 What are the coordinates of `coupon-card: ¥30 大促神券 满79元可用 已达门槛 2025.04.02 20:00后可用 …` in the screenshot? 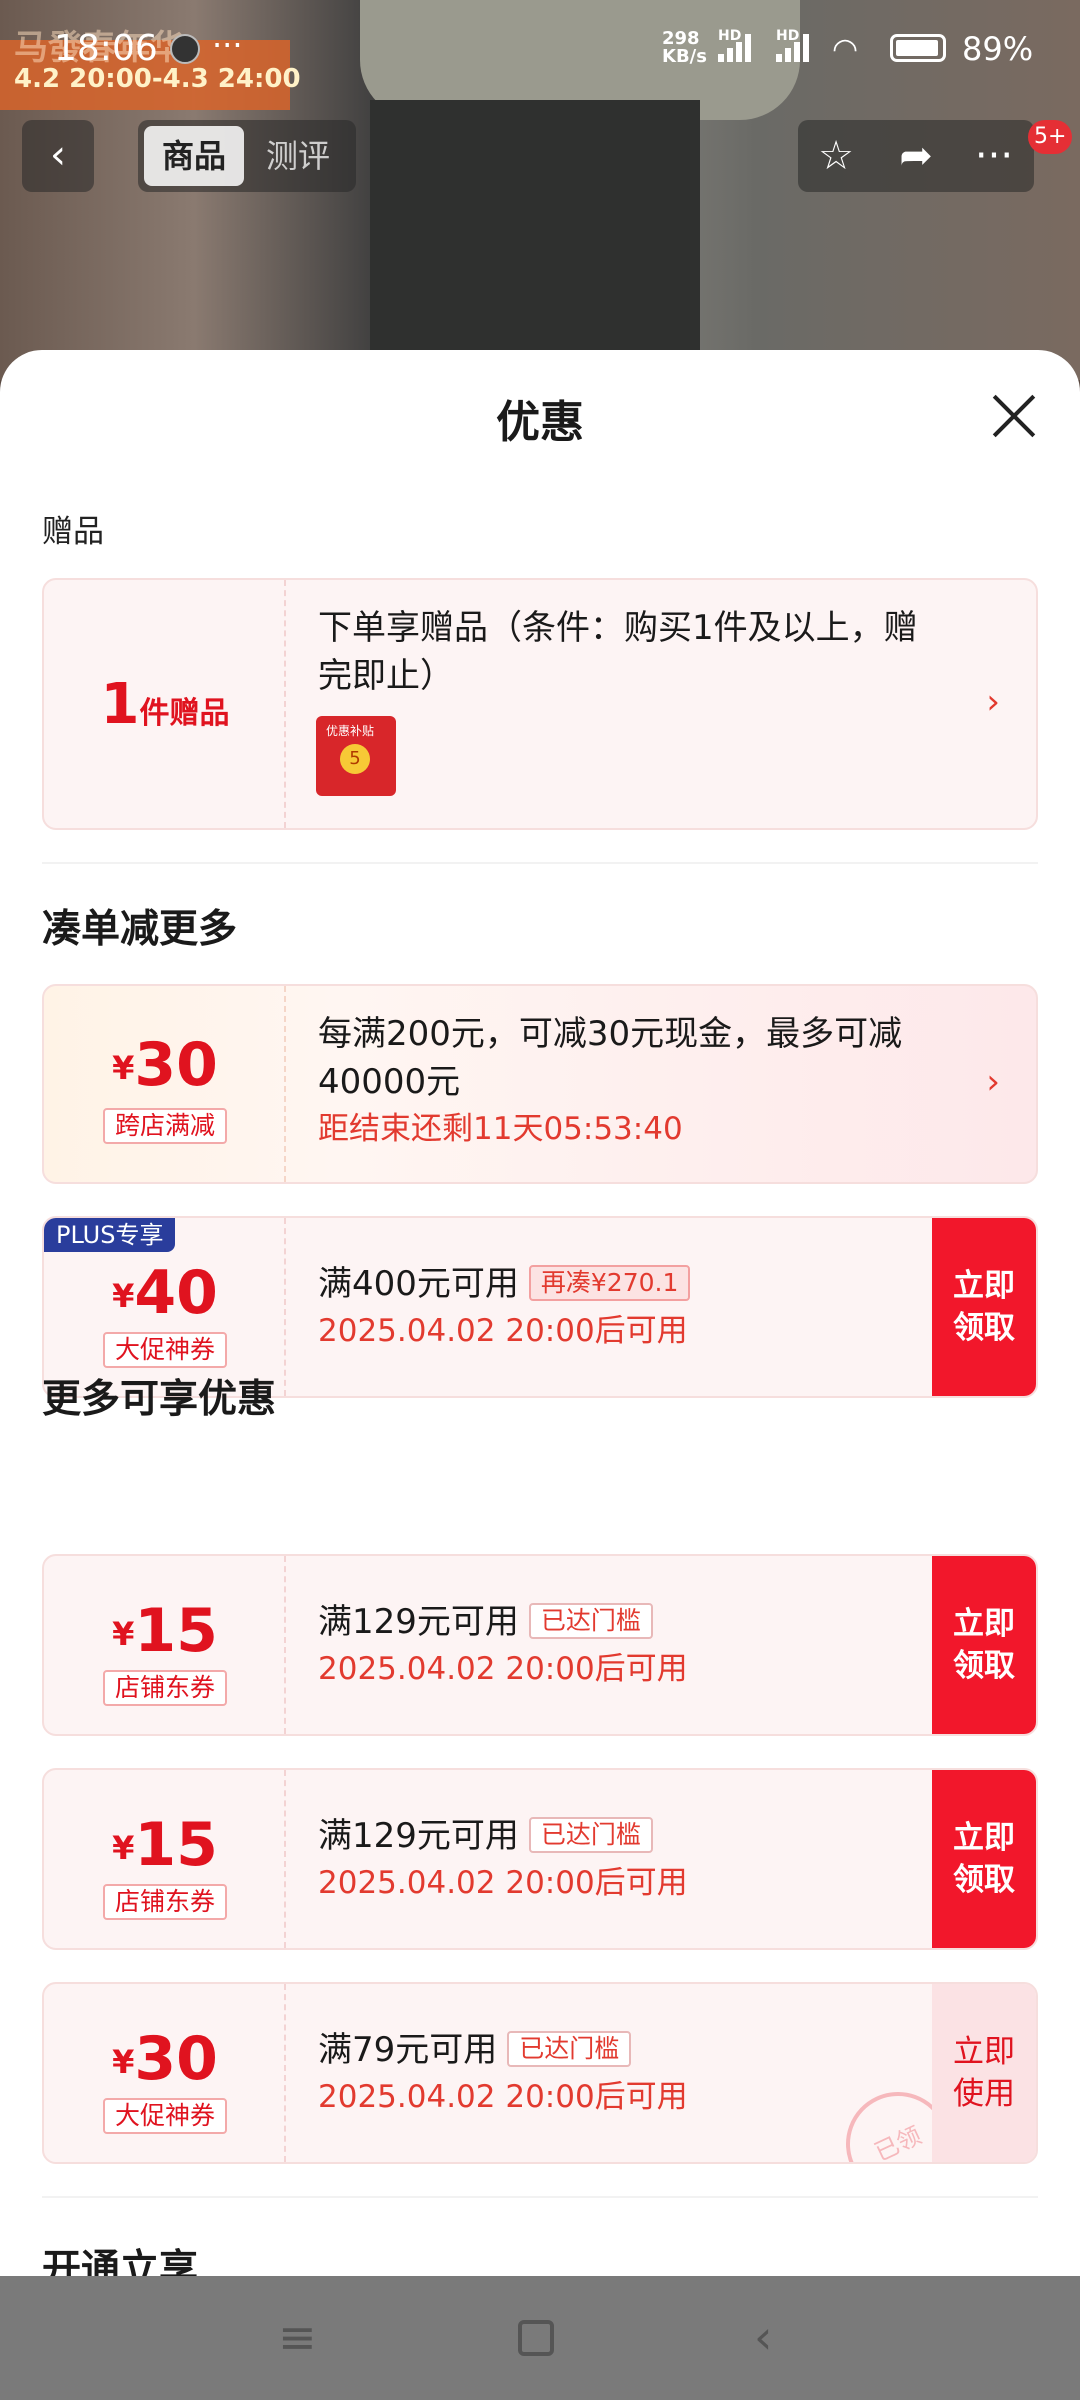 It's located at (540, 2073).